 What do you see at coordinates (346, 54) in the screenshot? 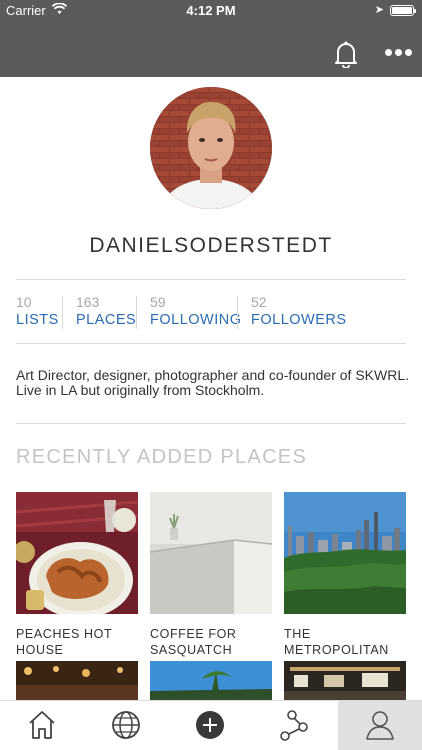
I see `bell-icon` at bounding box center [346, 54].